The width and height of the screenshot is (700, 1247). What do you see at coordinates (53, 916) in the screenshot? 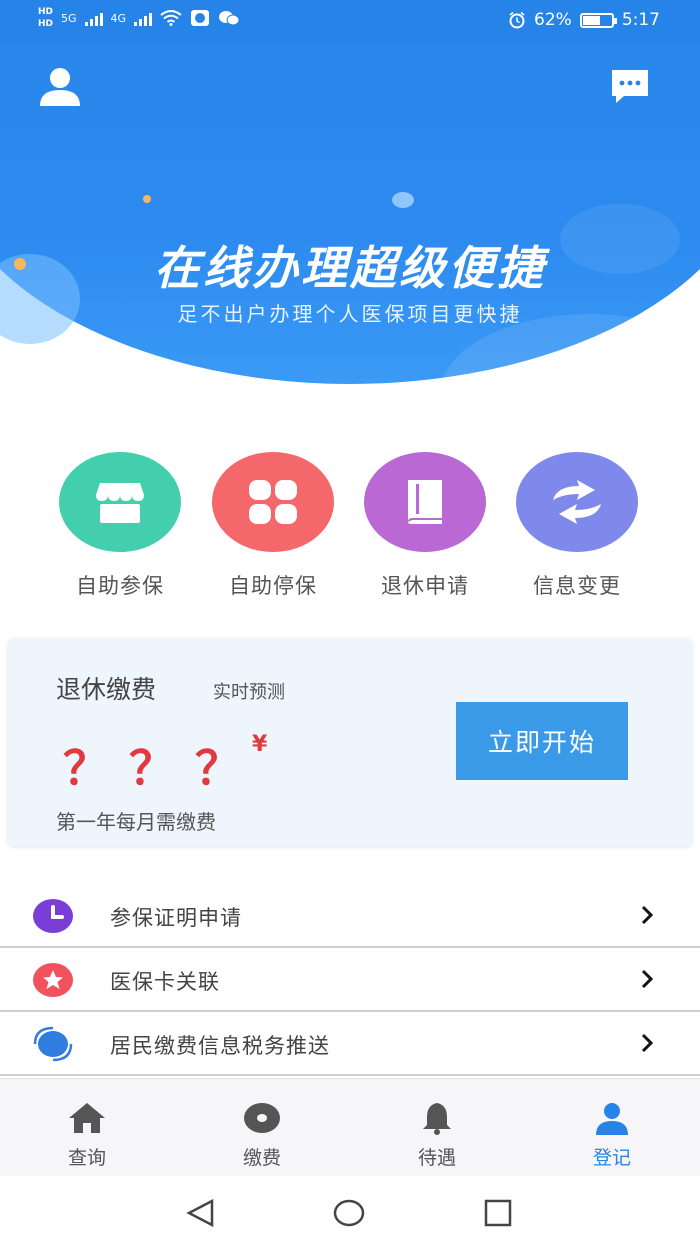
I see `clock-icon` at bounding box center [53, 916].